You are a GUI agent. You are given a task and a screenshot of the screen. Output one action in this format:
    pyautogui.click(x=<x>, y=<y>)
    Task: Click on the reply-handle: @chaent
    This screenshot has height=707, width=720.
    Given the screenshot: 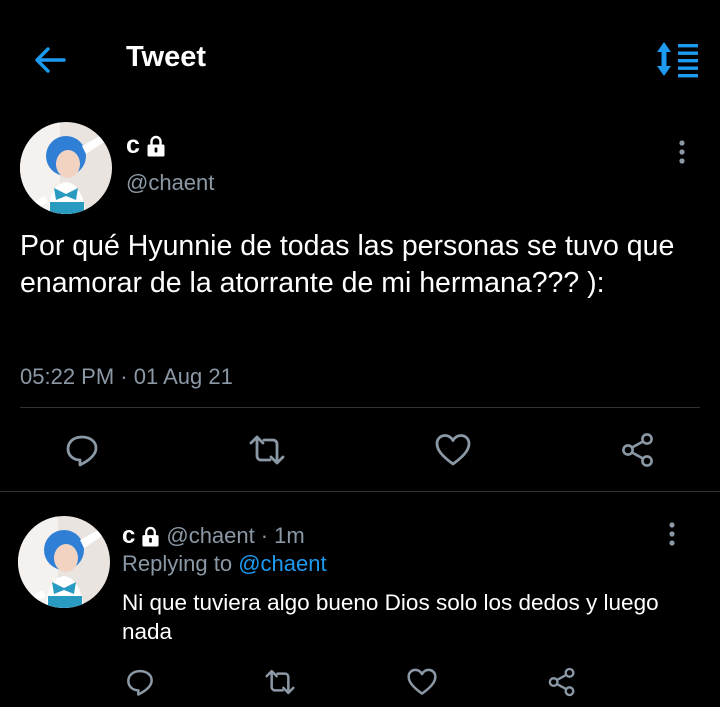 What is the action you would take?
    pyautogui.click(x=210, y=535)
    